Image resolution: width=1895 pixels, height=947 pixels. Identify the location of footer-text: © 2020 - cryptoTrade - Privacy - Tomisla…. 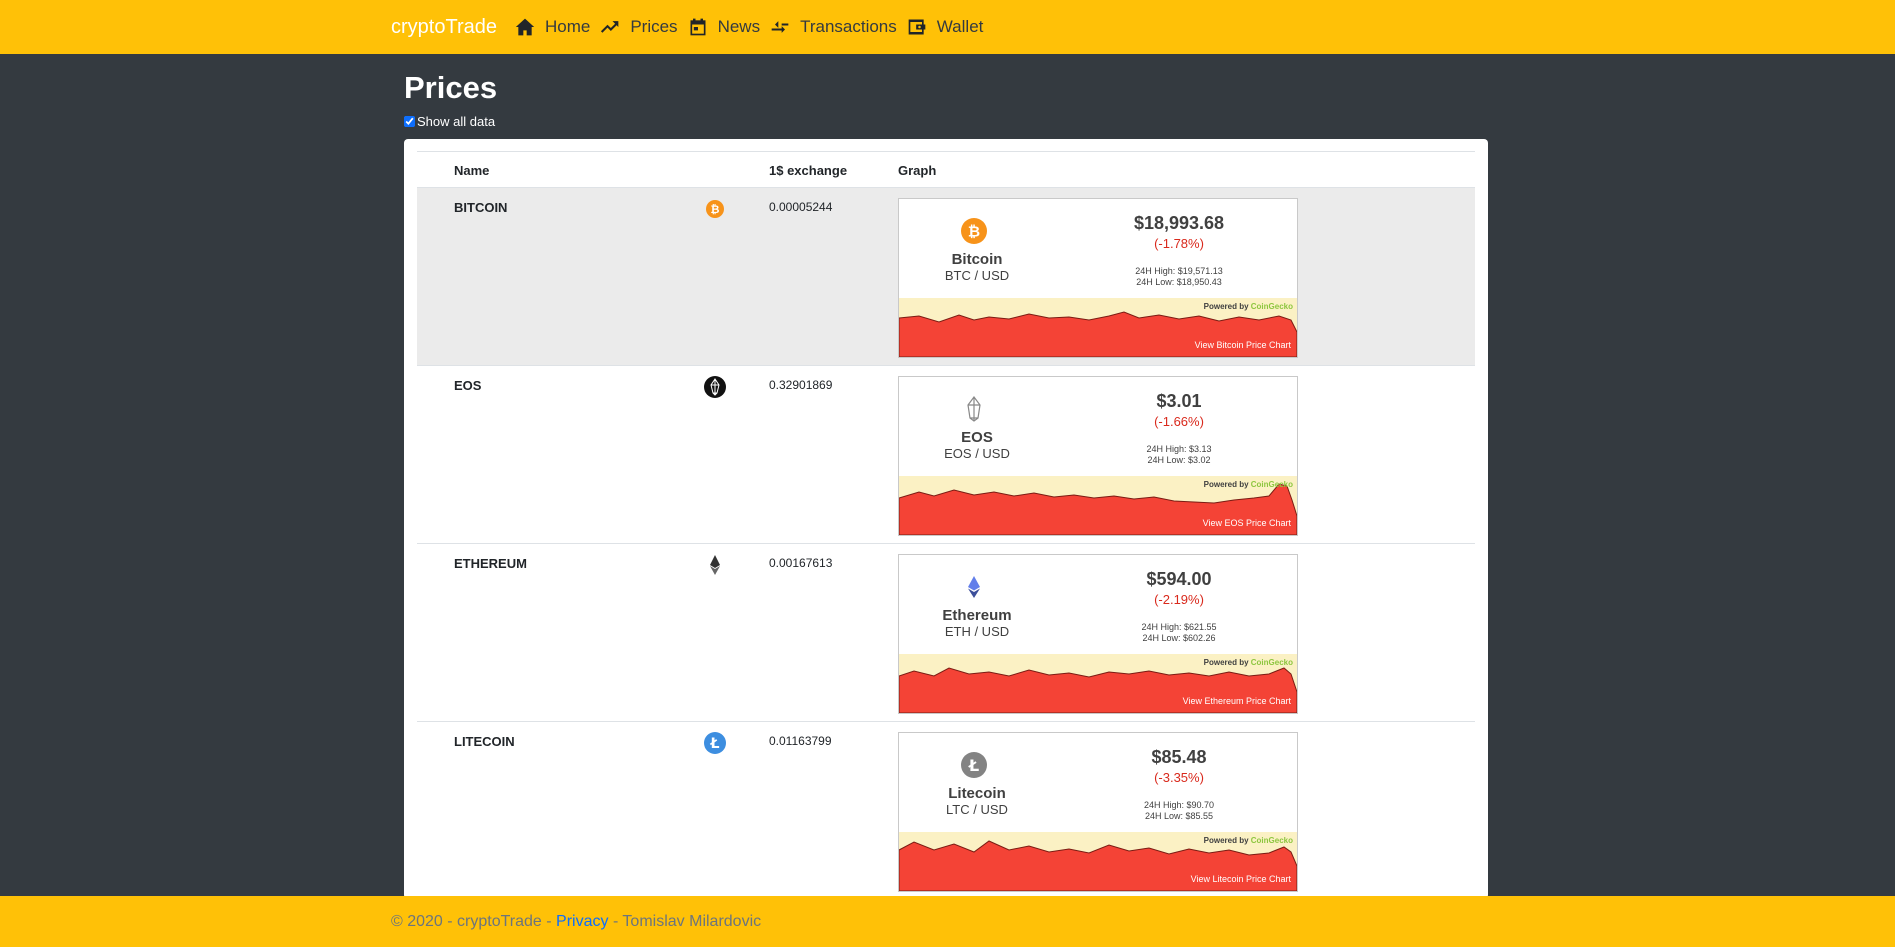
(576, 922).